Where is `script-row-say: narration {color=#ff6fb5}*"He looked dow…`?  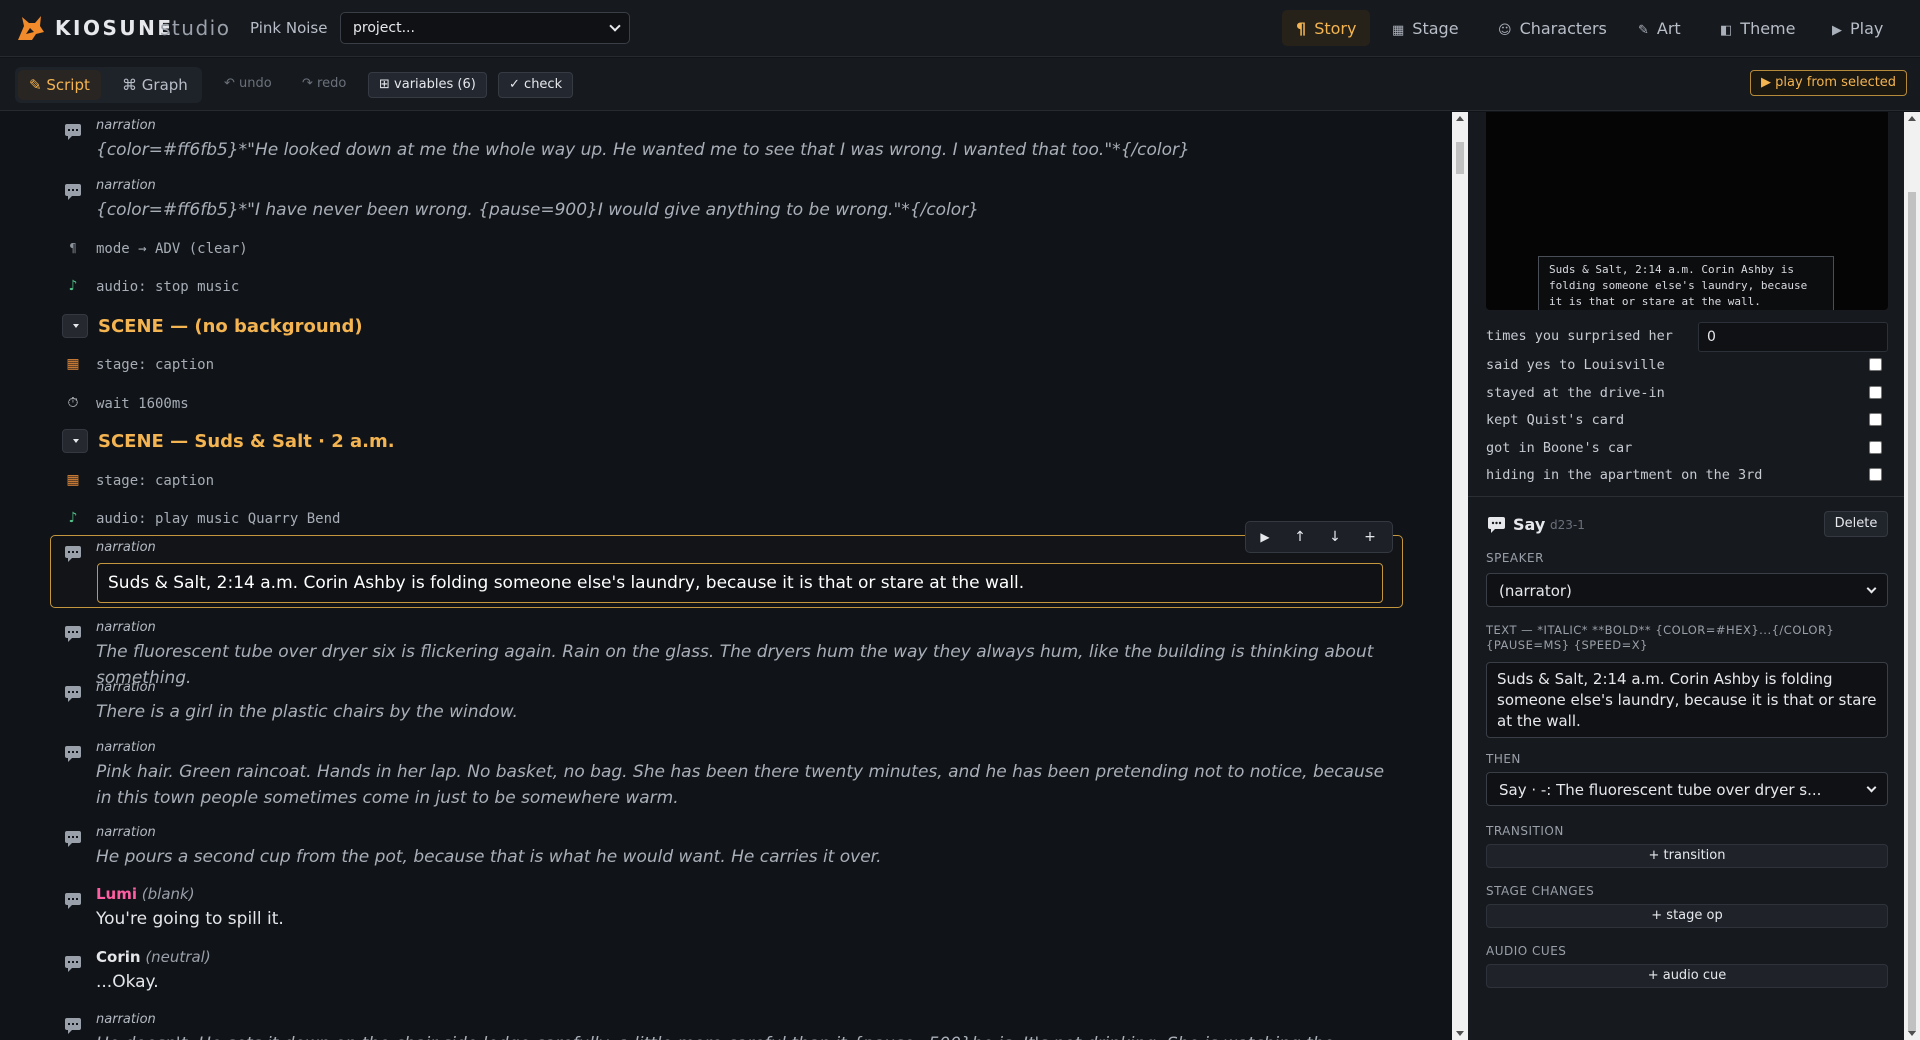
script-row-say: narration {color=#ff6fb5}*"He looked dow… is located at coordinates (710, 140).